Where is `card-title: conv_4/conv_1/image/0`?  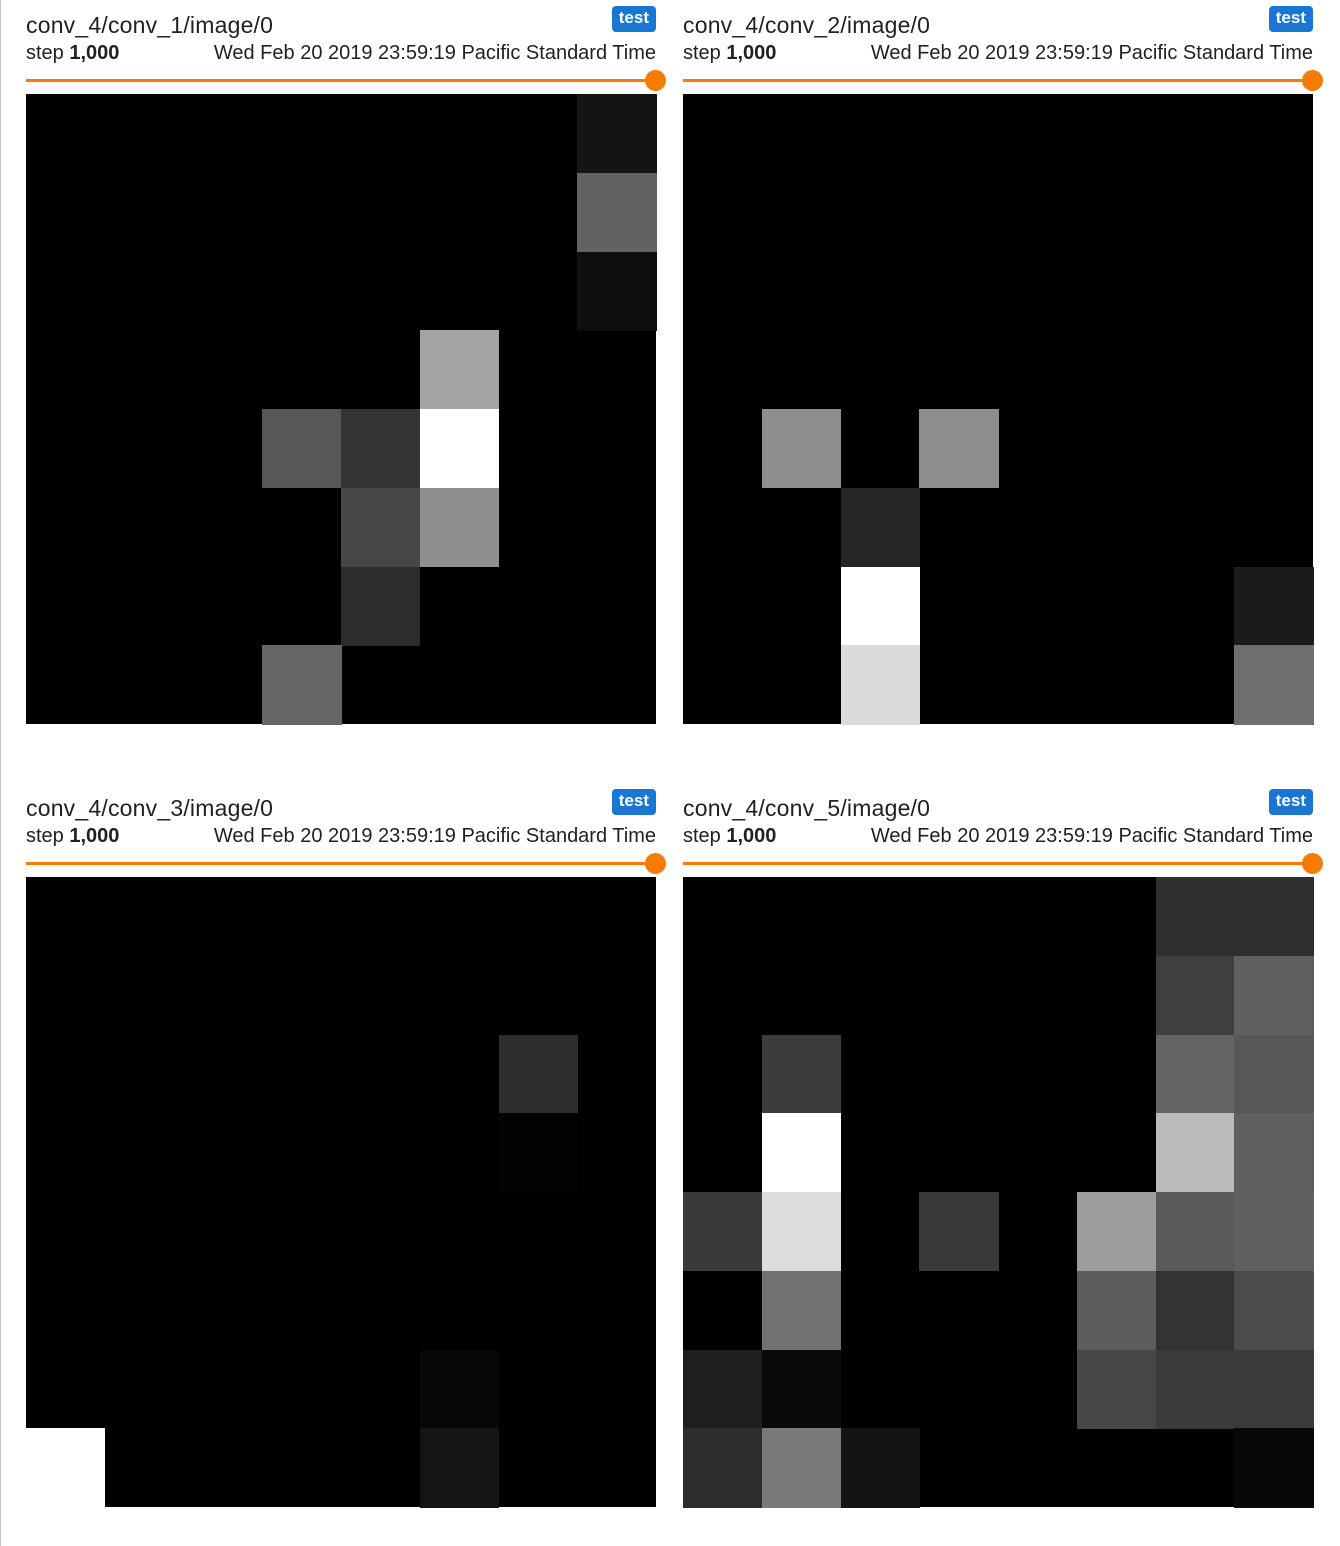 card-title: conv_4/conv_1/image/0 is located at coordinates (150, 25).